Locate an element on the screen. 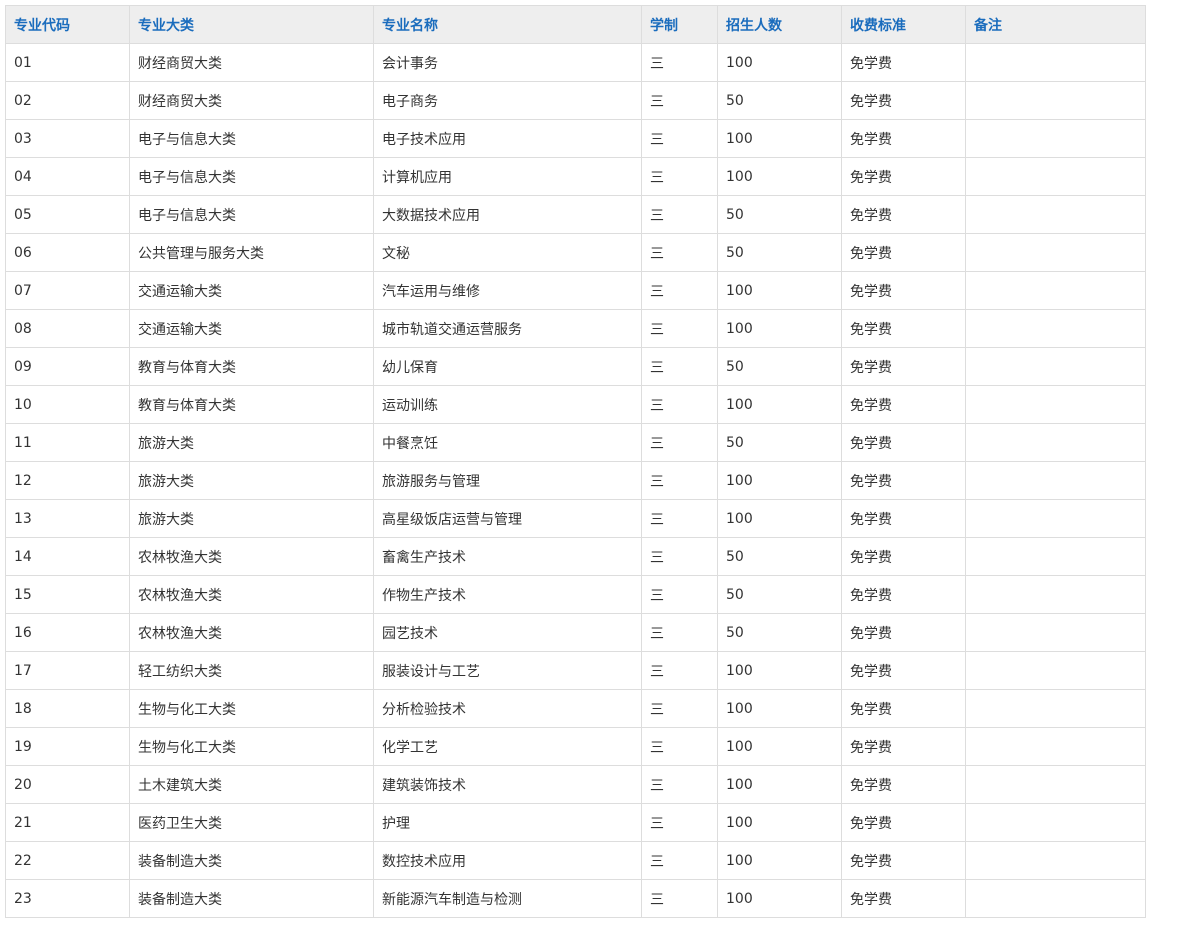 This screenshot has height=929, width=1177. major-category-cell: 装备制造大类 is located at coordinates (251, 860).